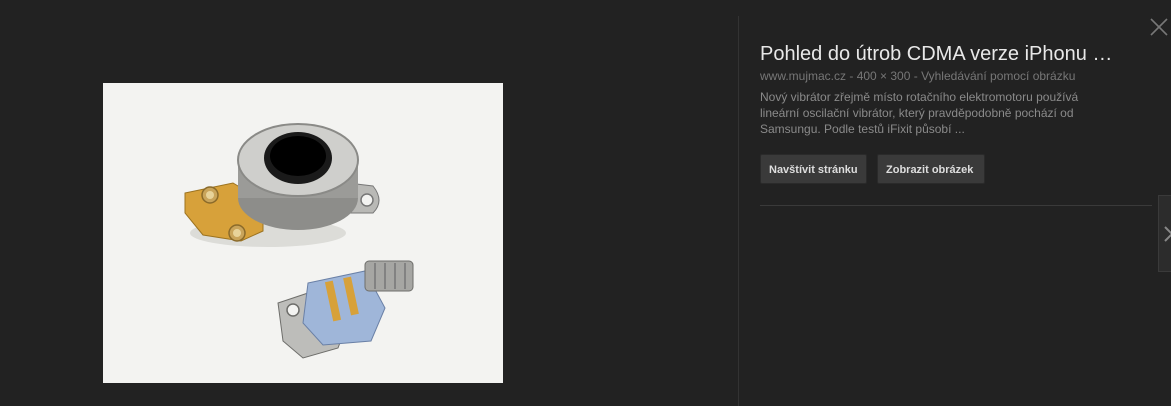 The height and width of the screenshot is (406, 1171). What do you see at coordinates (738, 211) in the screenshot?
I see `panel-divider` at bounding box center [738, 211].